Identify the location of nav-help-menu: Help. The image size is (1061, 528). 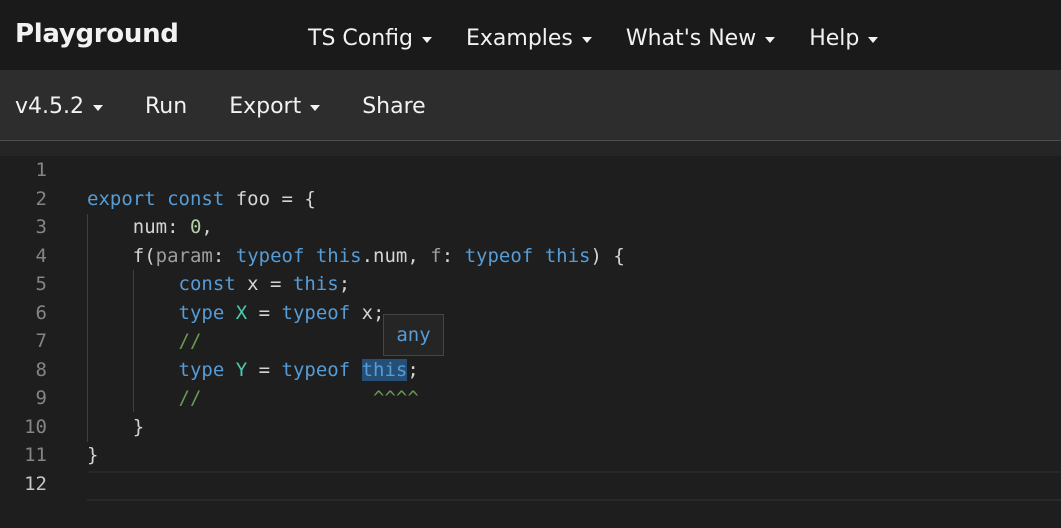
(844, 38).